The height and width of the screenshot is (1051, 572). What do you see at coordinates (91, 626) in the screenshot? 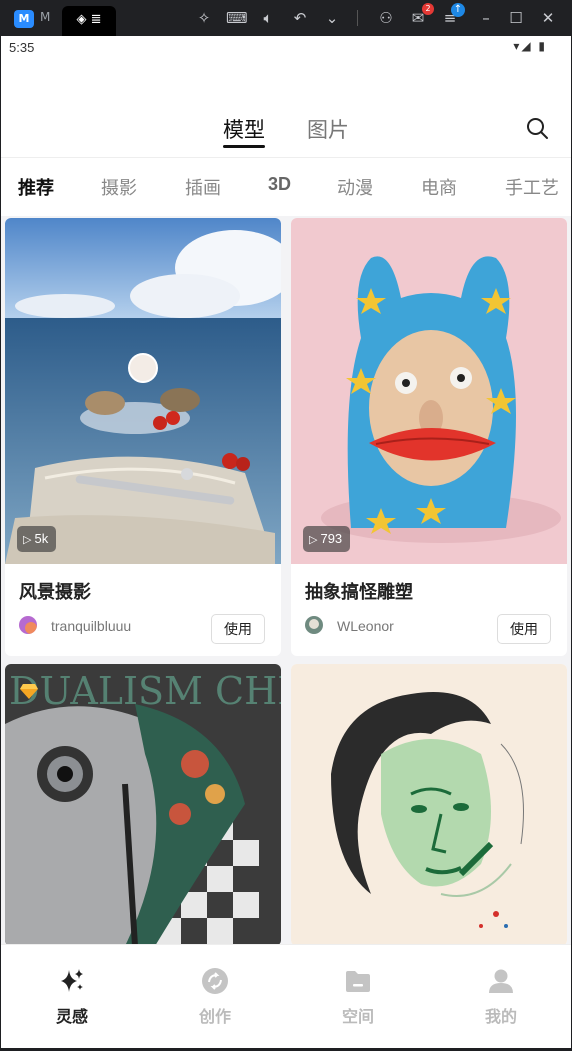
I see `author-name: tranquilbluuu` at bounding box center [91, 626].